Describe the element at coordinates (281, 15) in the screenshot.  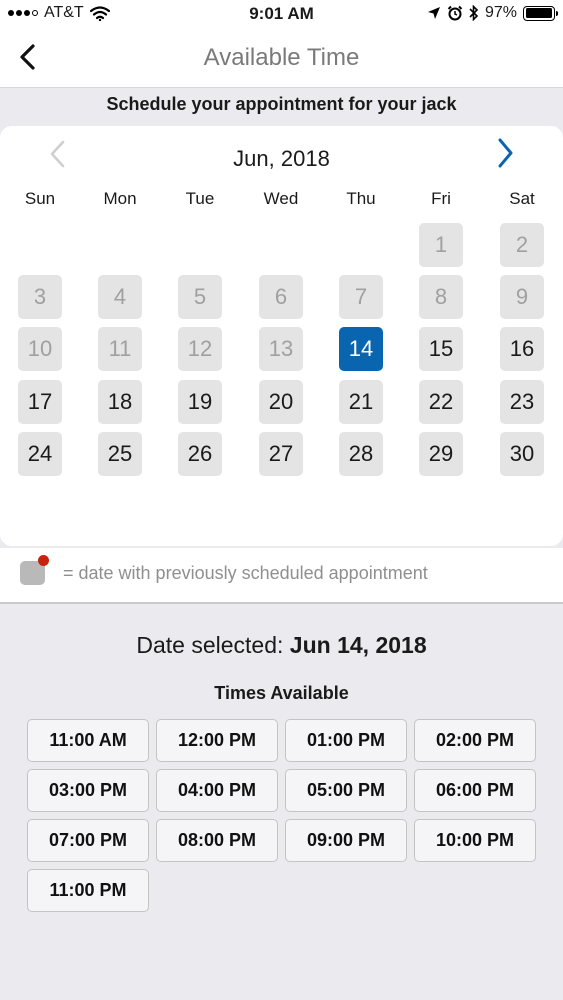
I see `status-bar: AT&T 9:01 AM 97%` at that location.